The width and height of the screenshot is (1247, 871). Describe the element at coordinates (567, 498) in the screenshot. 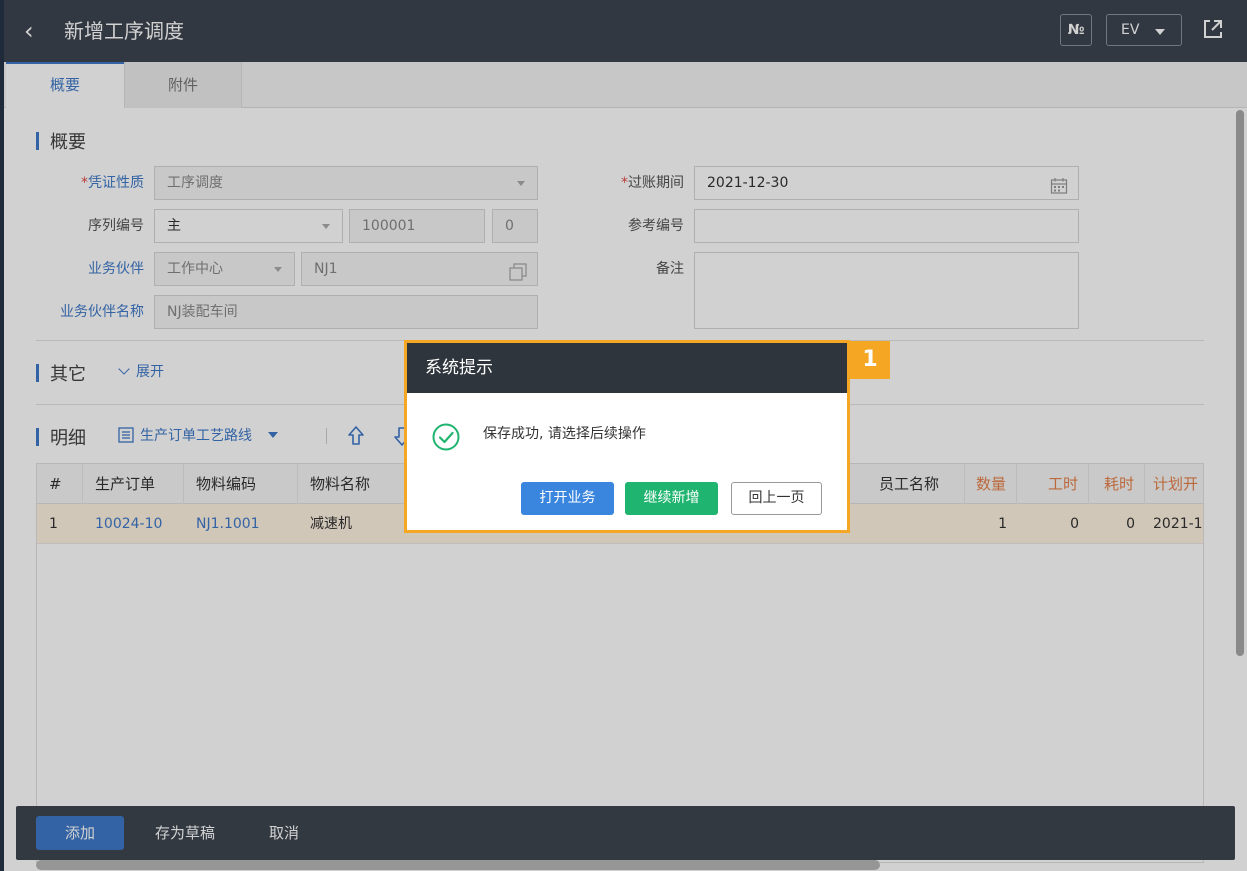

I see `open-business-button: 打开业务` at that location.